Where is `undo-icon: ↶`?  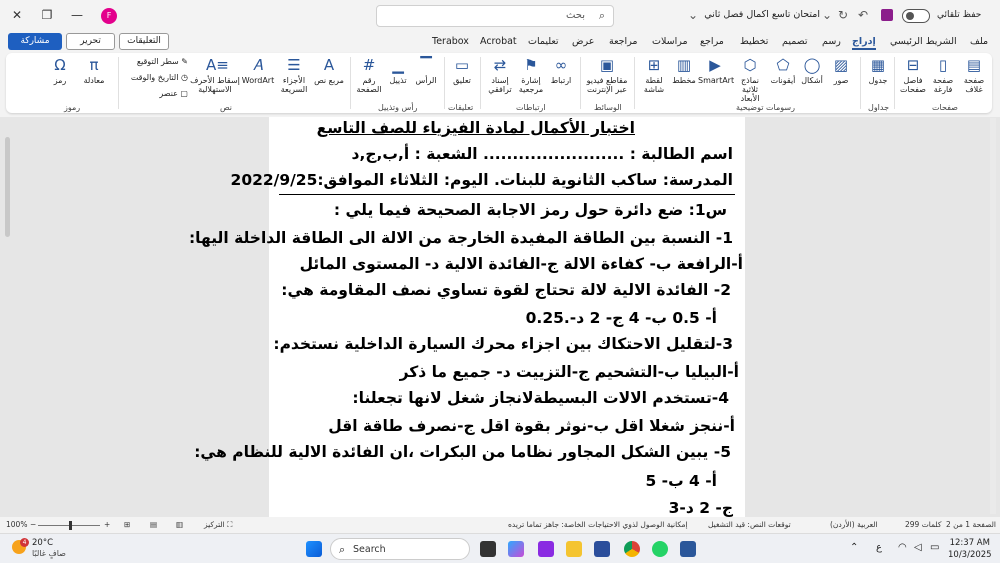
undo-icon: ↶ is located at coordinates (863, 15).